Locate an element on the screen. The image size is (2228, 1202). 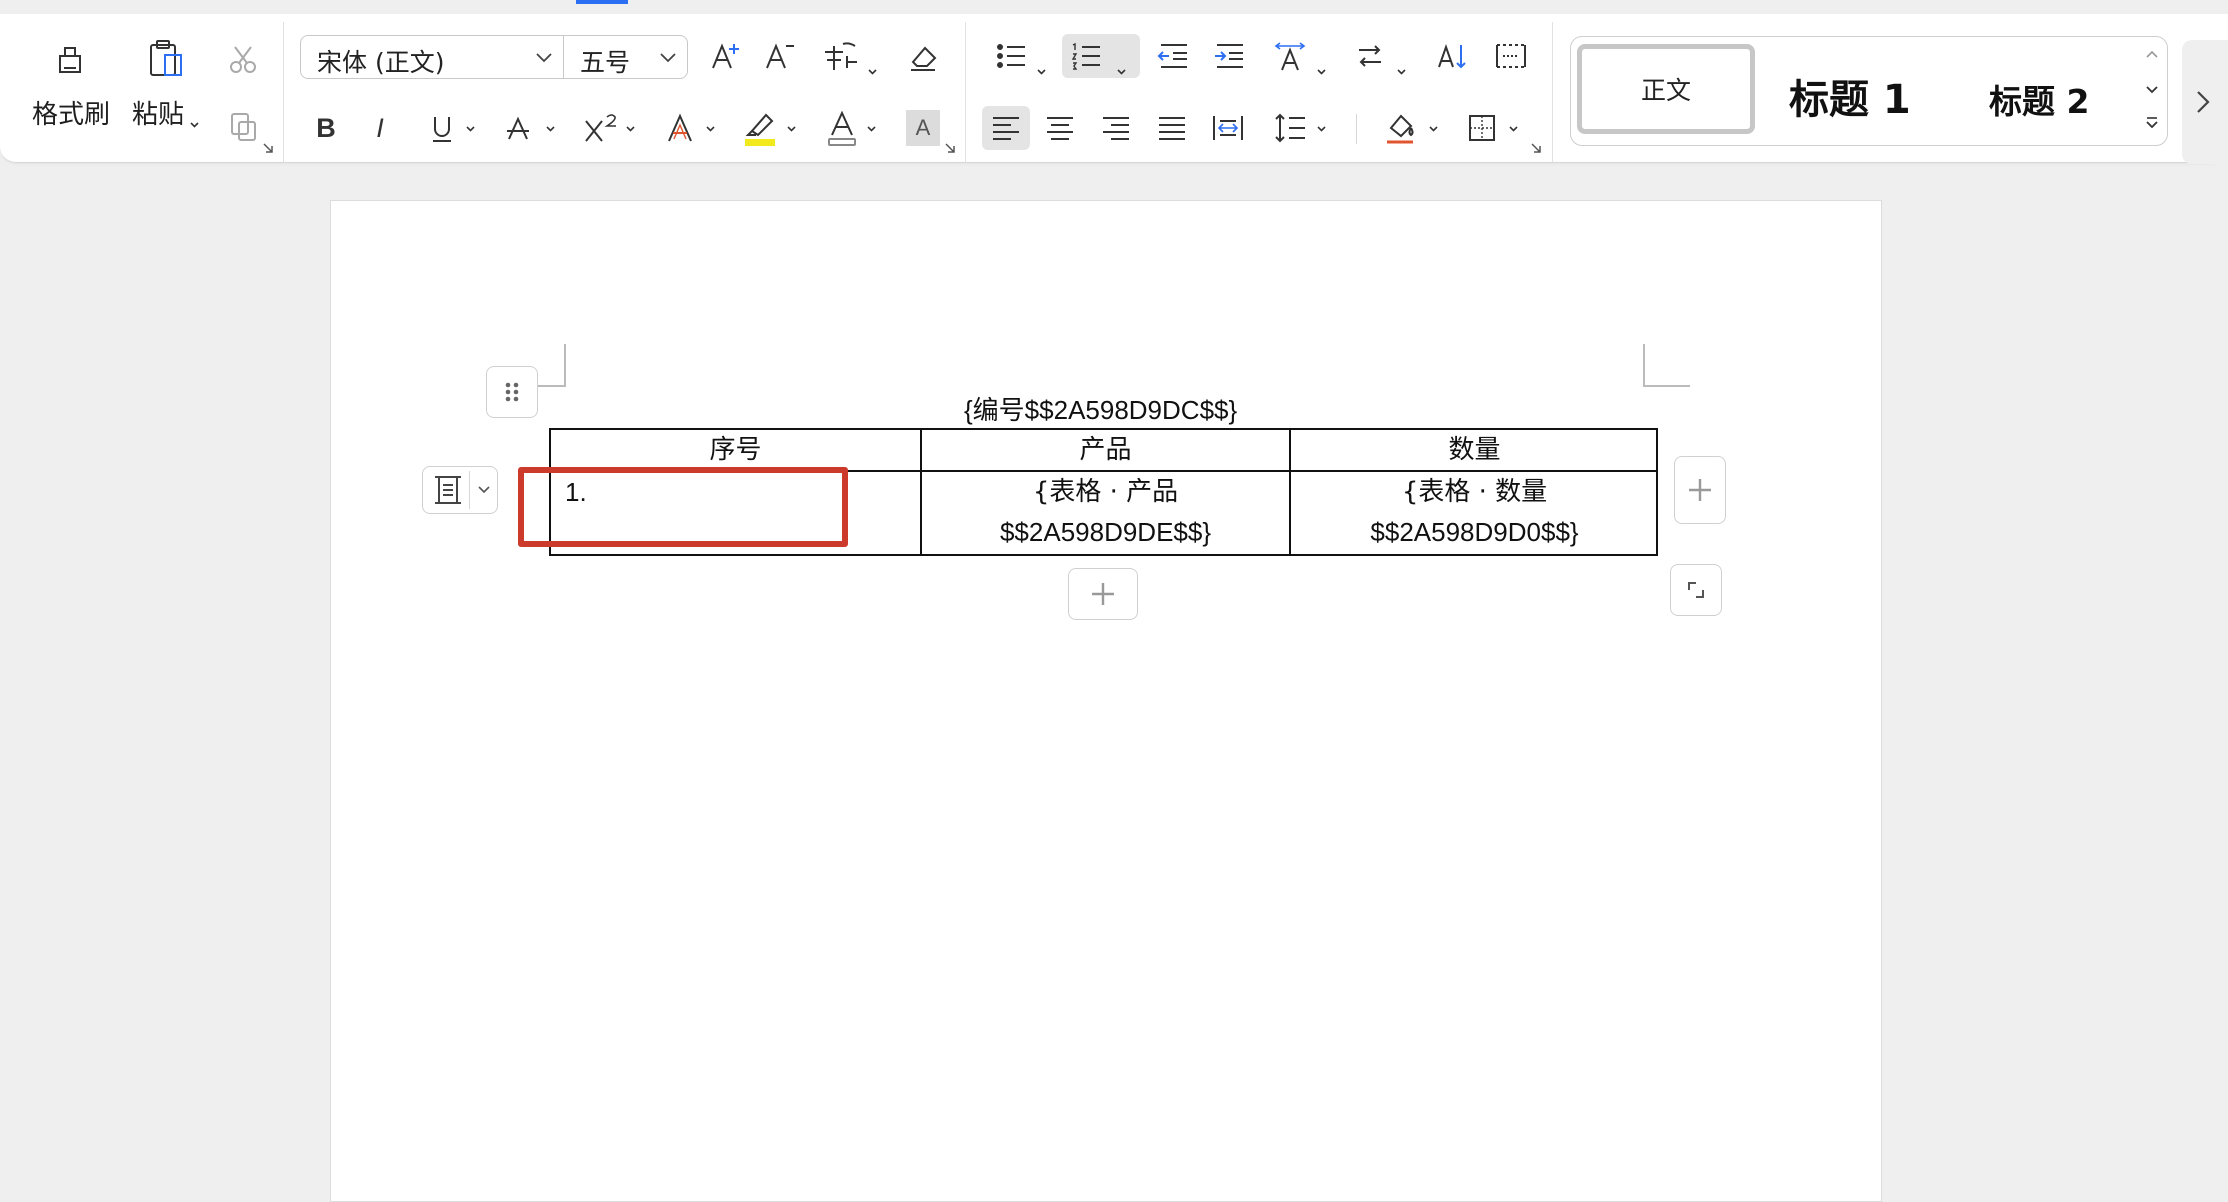
style-heading1-item: 标题 1 is located at coordinates (1850, 96).